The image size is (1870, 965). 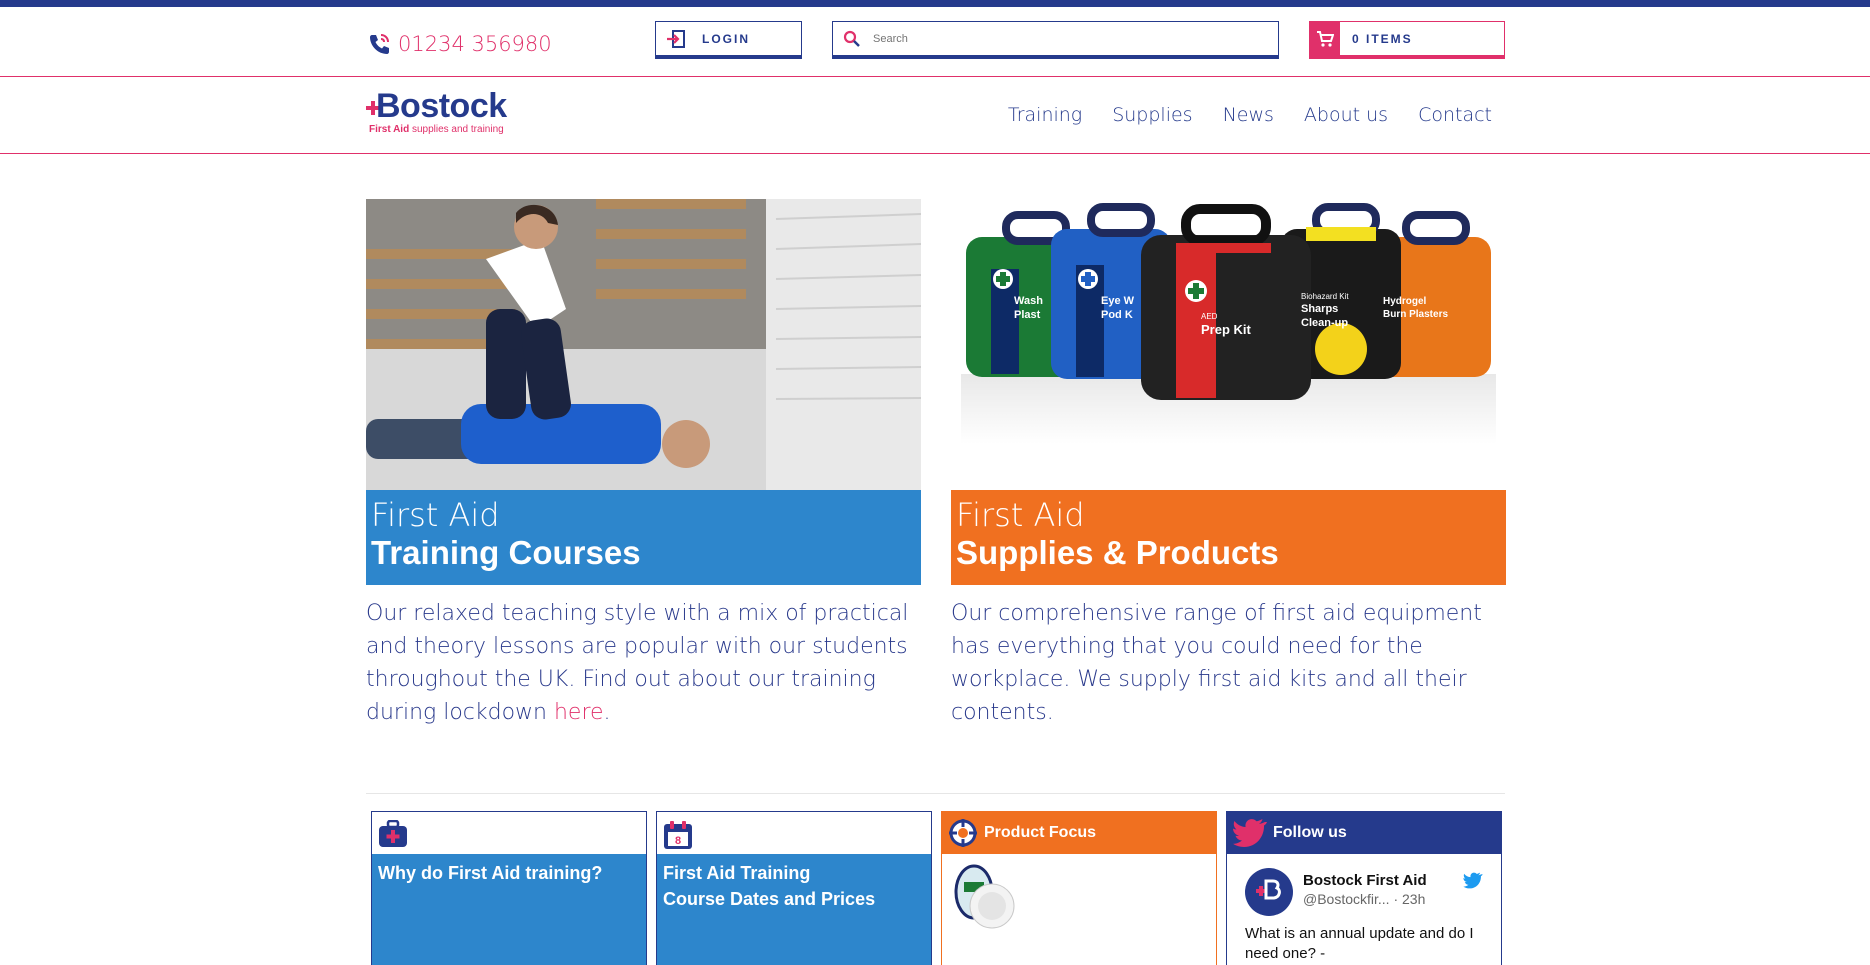 I want to click on nav-news: News, so click(x=1248, y=115).